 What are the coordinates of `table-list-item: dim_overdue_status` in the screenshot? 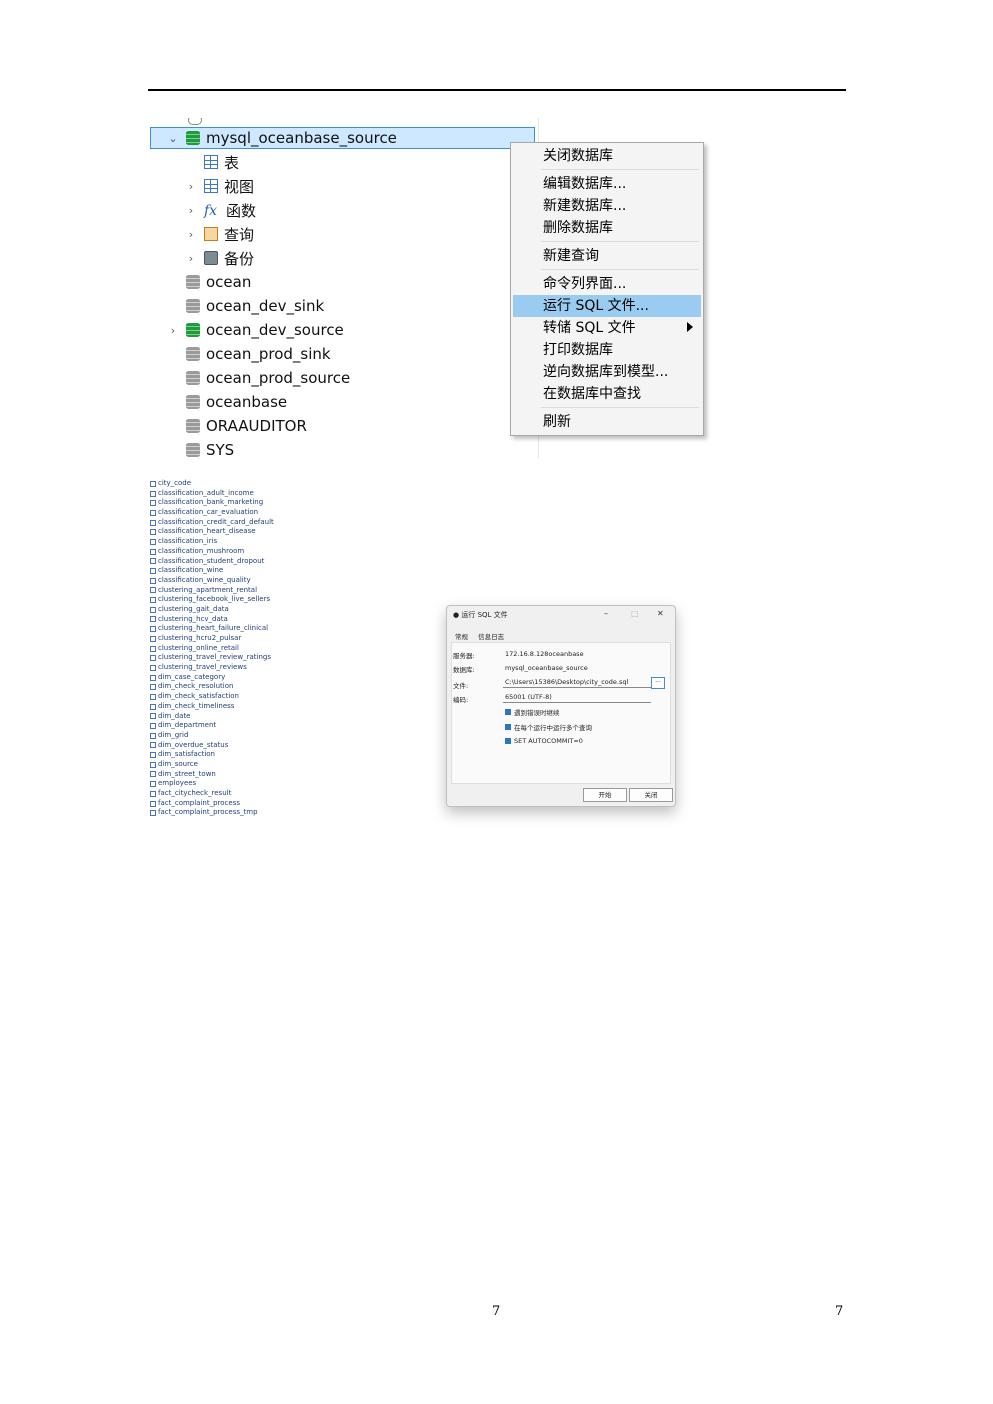 It's located at (225, 746).